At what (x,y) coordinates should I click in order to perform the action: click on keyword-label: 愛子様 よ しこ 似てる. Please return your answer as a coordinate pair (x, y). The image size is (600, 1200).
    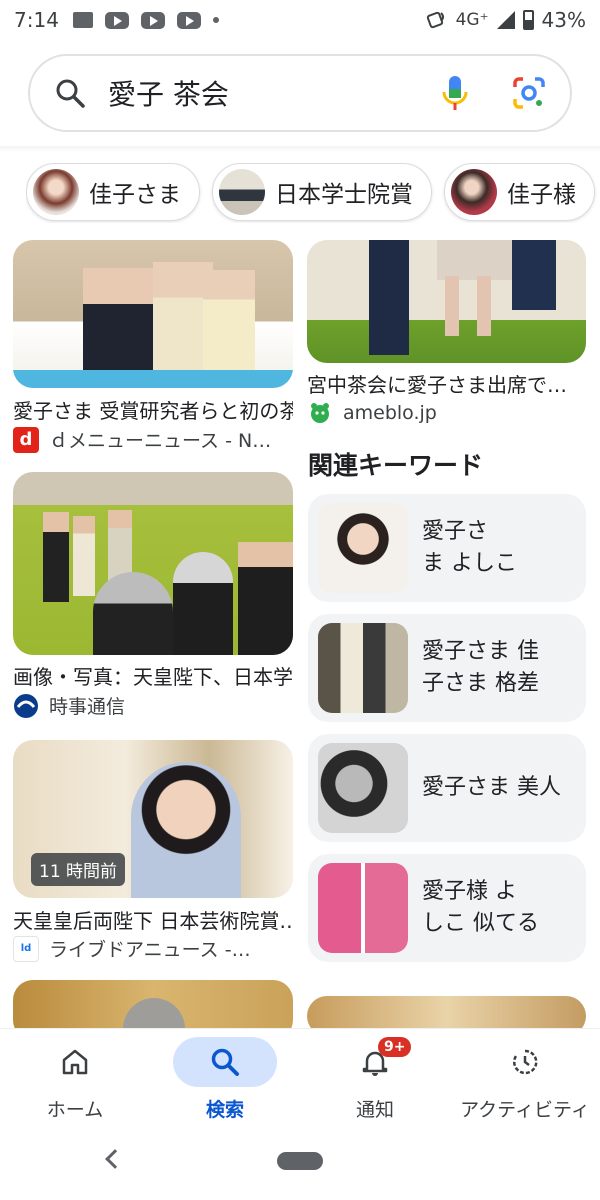
    Looking at the image, I should click on (480, 907).